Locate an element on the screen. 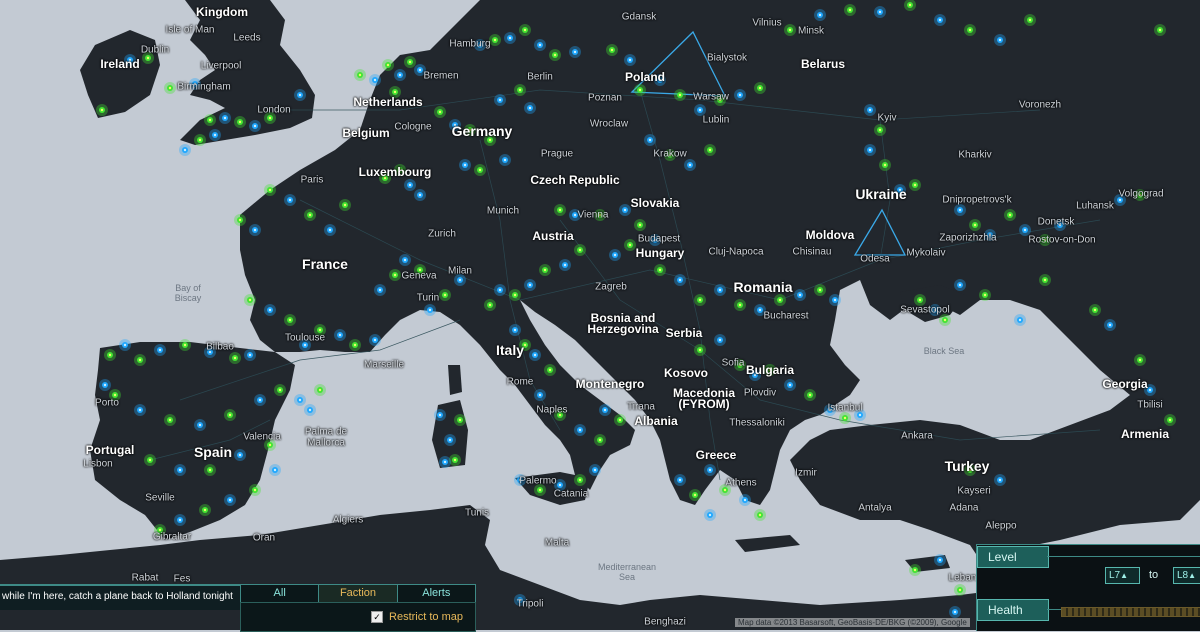  level-from-select: L7▲ is located at coordinates (1122, 575).